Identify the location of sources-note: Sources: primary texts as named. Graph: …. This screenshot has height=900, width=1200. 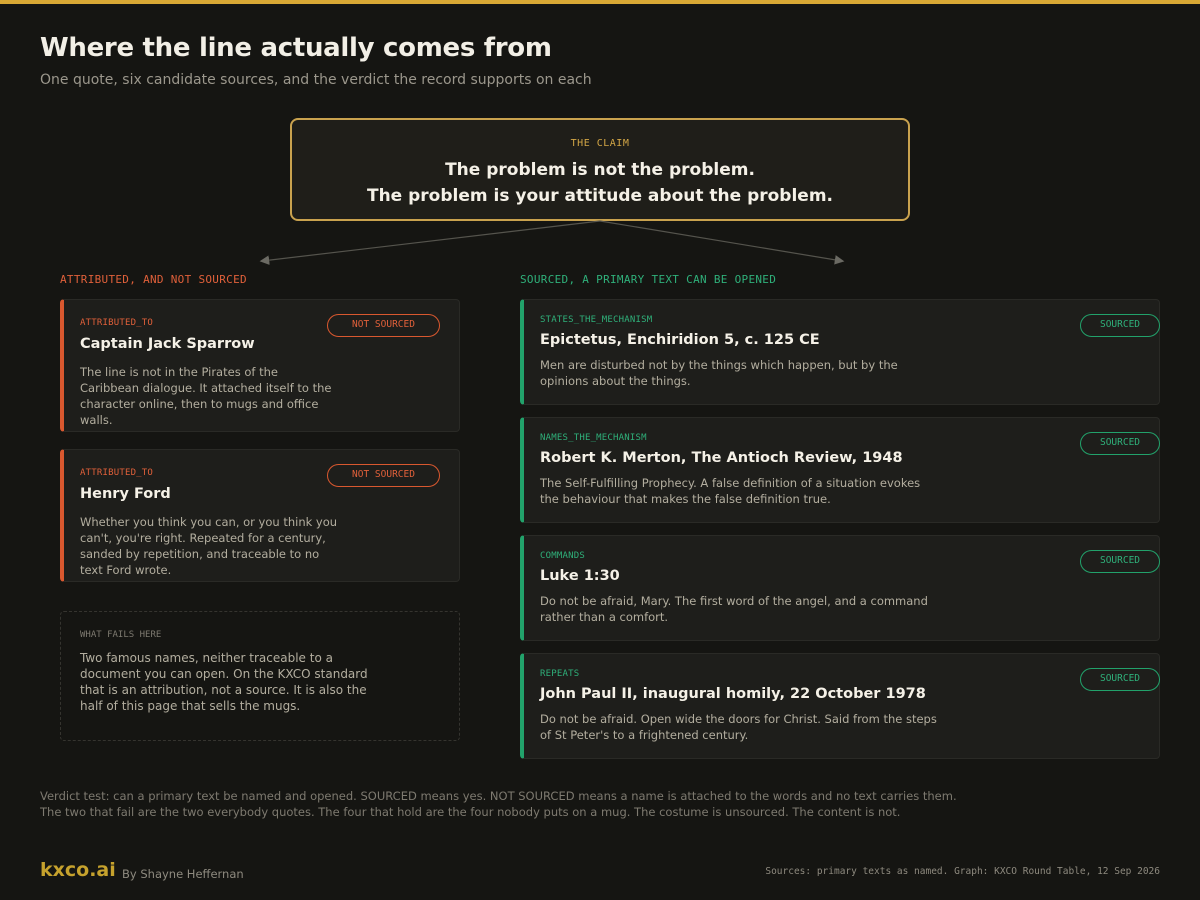
(962, 871).